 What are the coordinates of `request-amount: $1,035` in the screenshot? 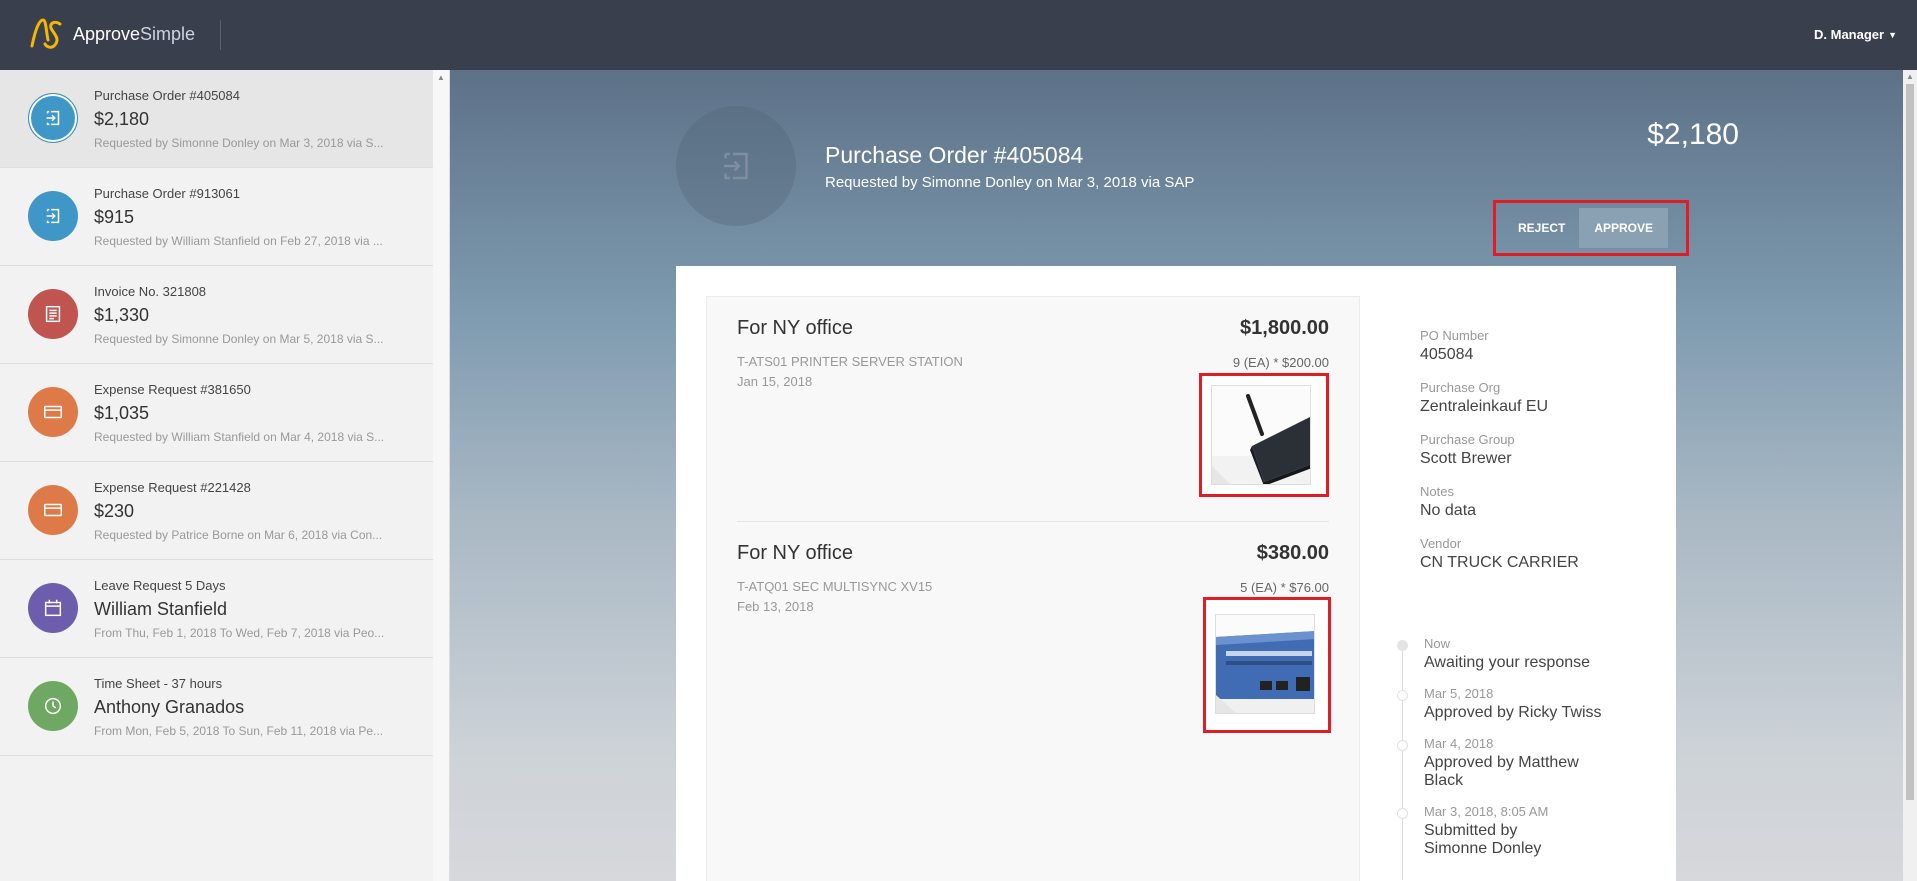 It's located at (122, 413).